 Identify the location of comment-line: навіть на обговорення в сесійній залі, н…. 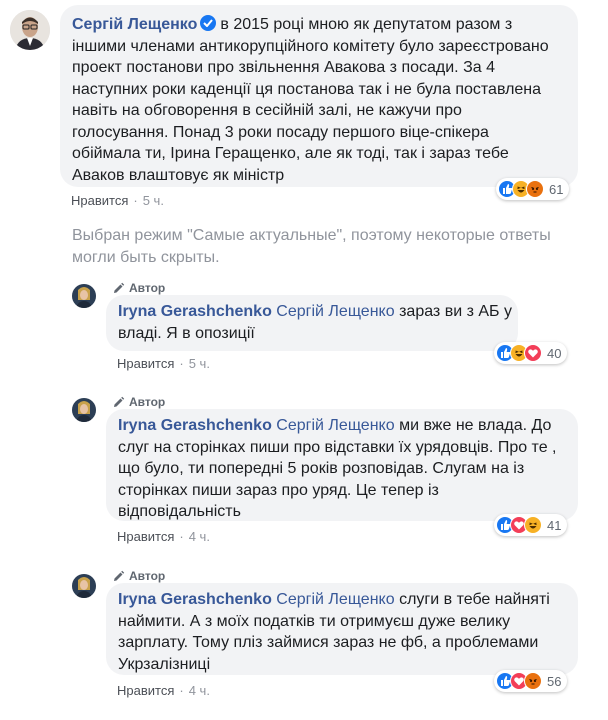
(267, 110).